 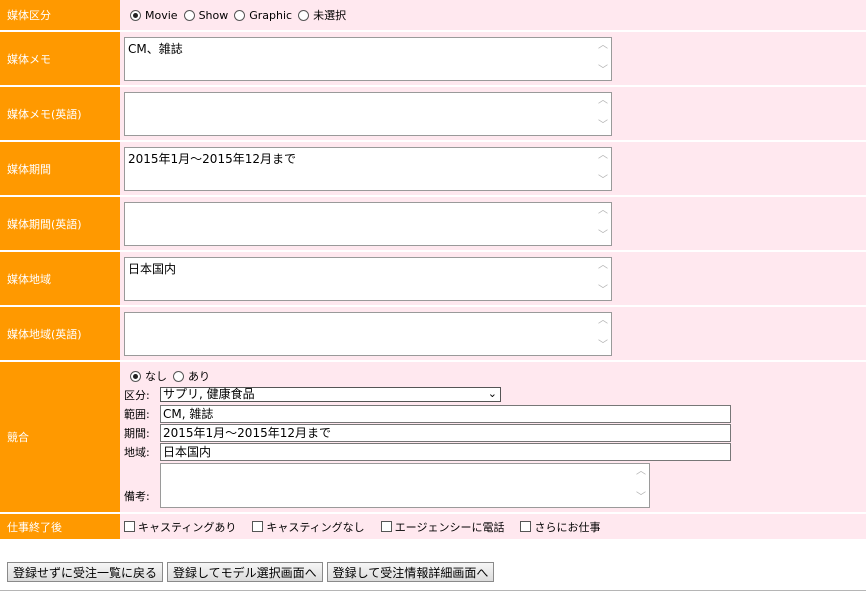 I want to click on period-input: 2015年1月～2015年12月まで, so click(x=445, y=432).